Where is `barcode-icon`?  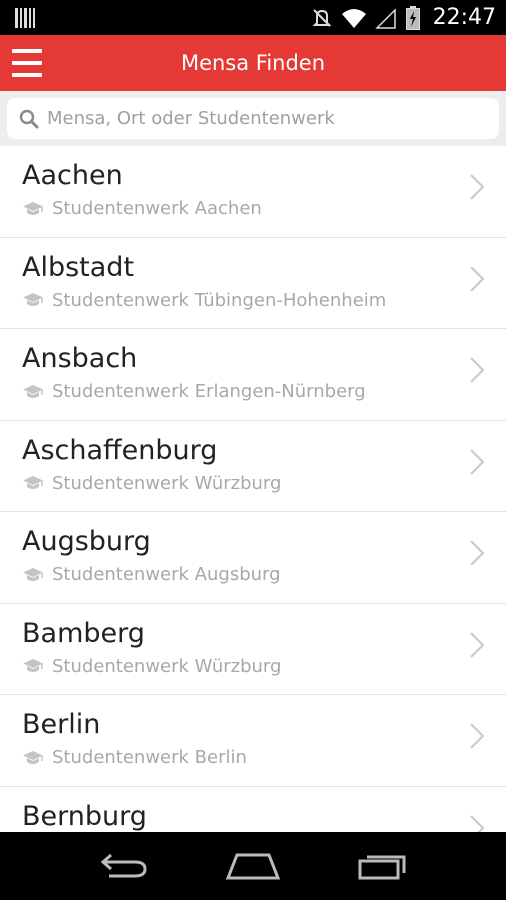 barcode-icon is located at coordinates (25, 18).